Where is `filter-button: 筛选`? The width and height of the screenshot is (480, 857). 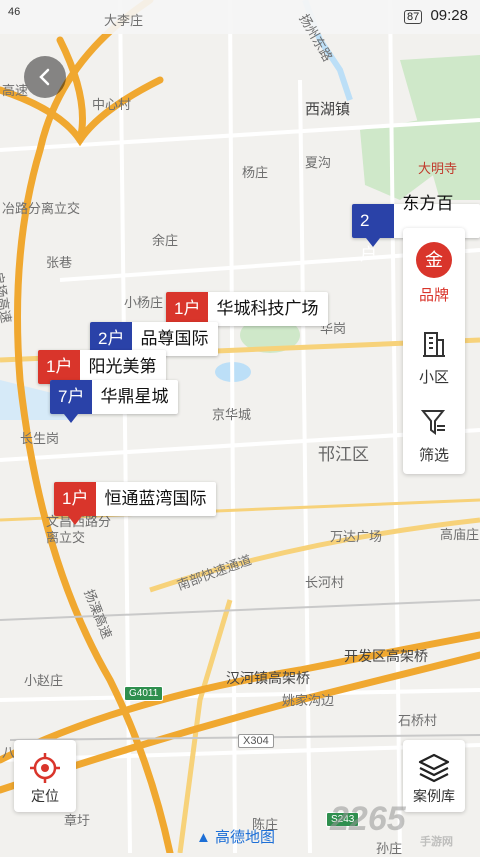
filter-button: 筛选 is located at coordinates (434, 436).